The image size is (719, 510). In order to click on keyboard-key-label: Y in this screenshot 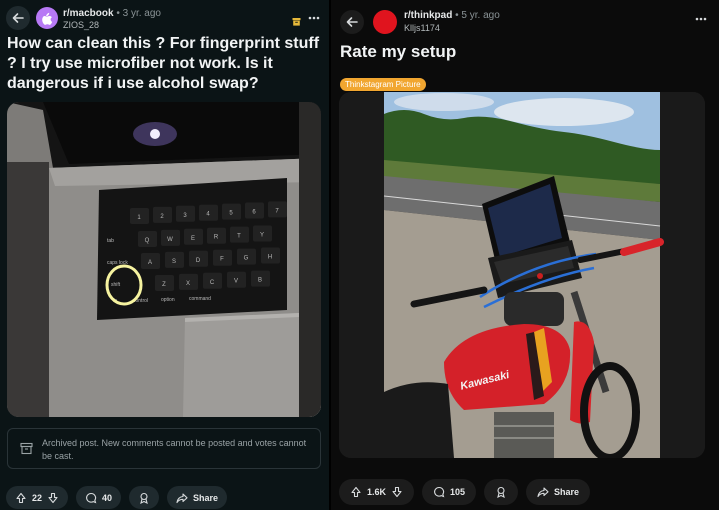, I will do `click(262, 236)`.